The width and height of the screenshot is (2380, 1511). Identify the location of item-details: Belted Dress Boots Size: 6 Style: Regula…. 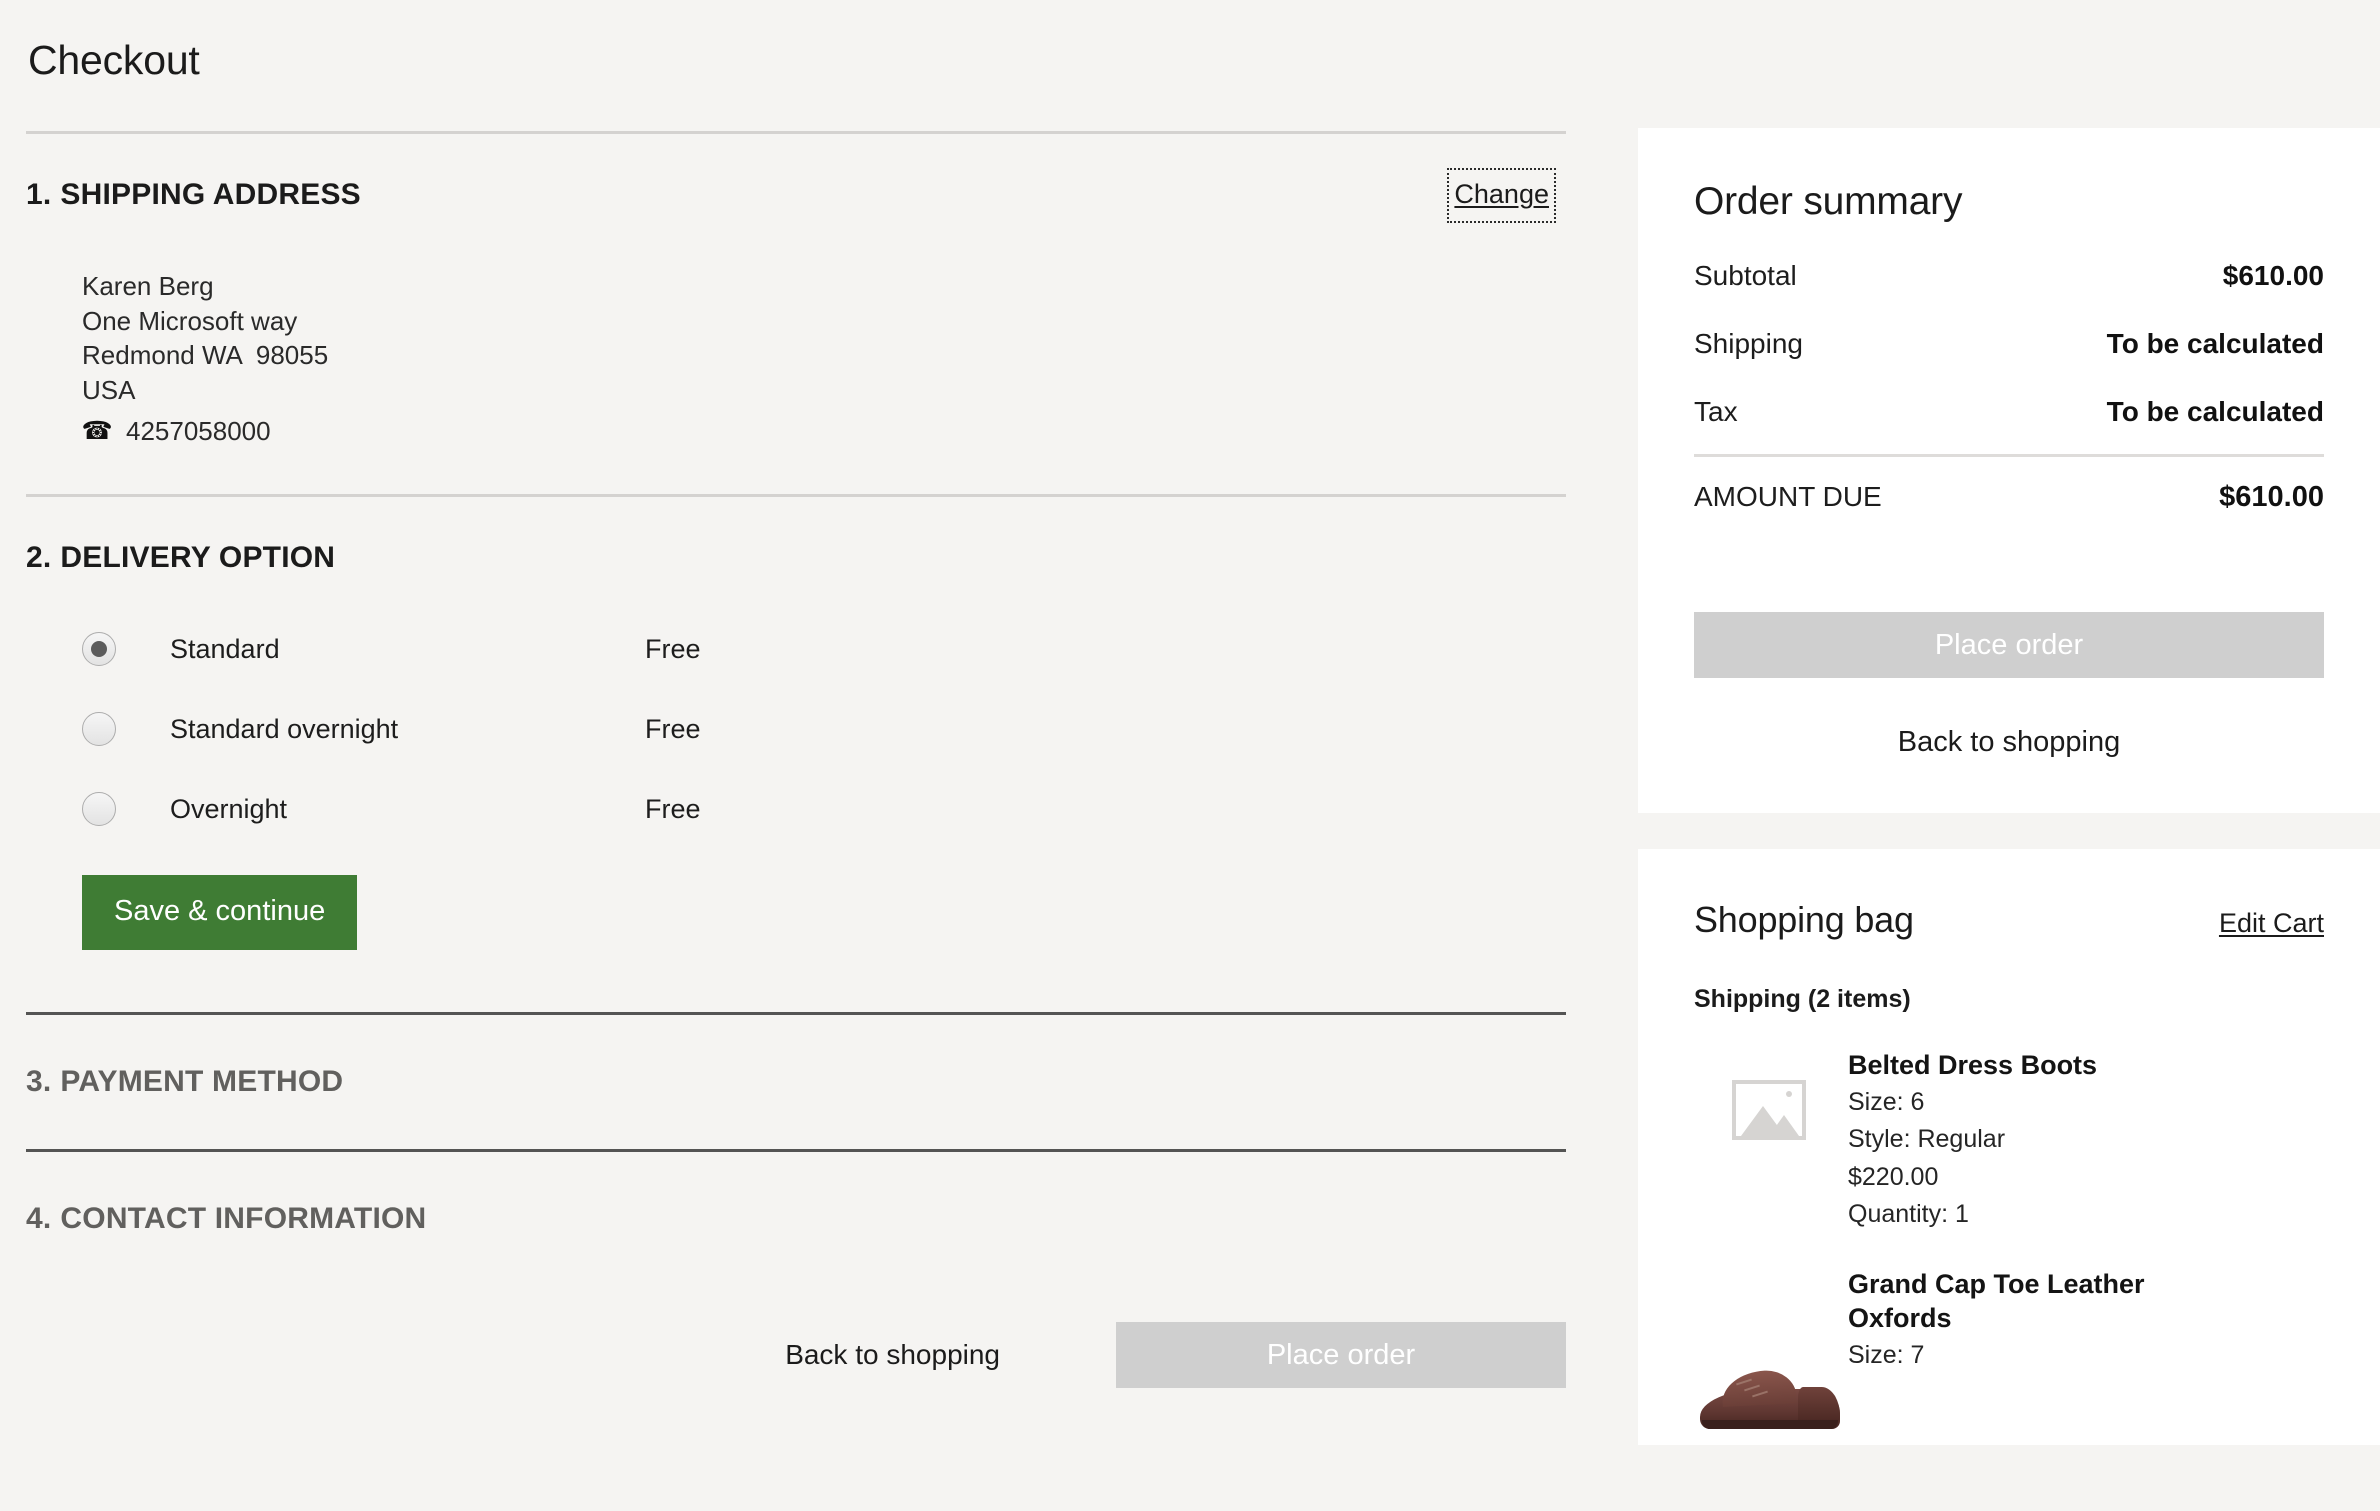
(2084, 1140).